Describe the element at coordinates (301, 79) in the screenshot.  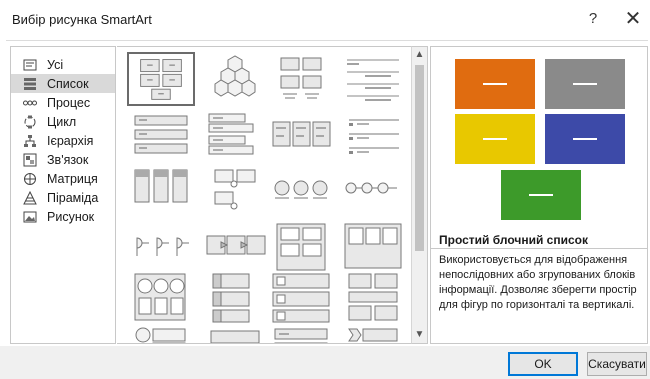
I see `layout-horizontal-bullet-list` at that location.